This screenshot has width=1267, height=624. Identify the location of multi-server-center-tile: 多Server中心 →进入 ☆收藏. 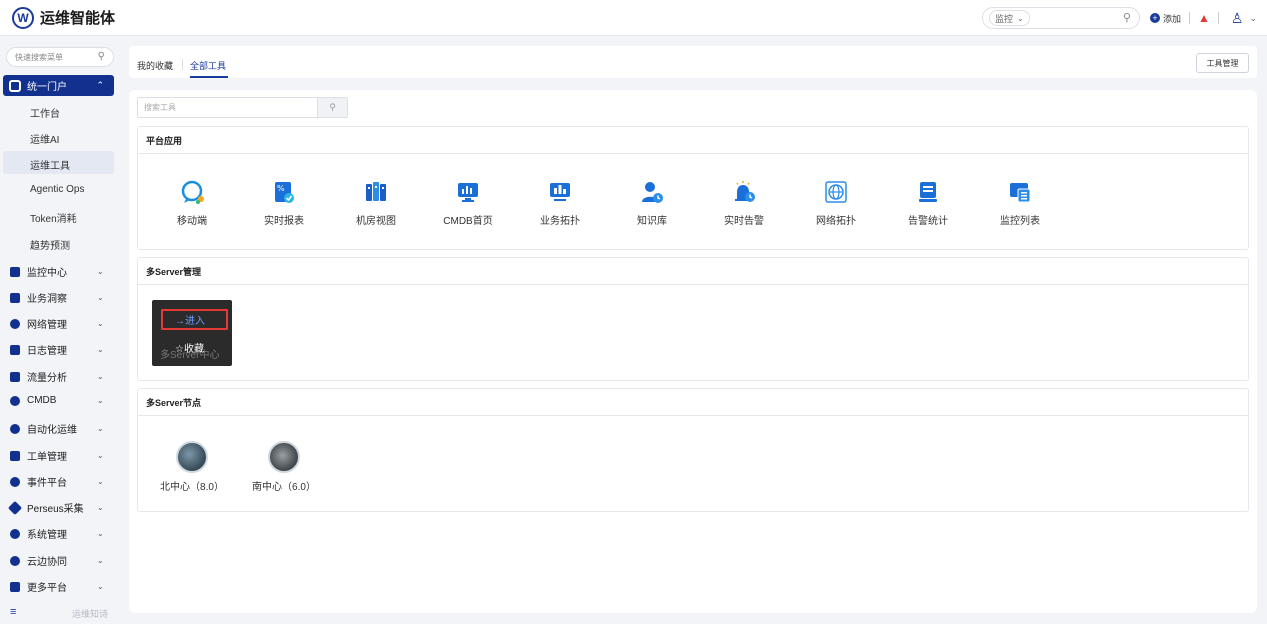
(192, 333).